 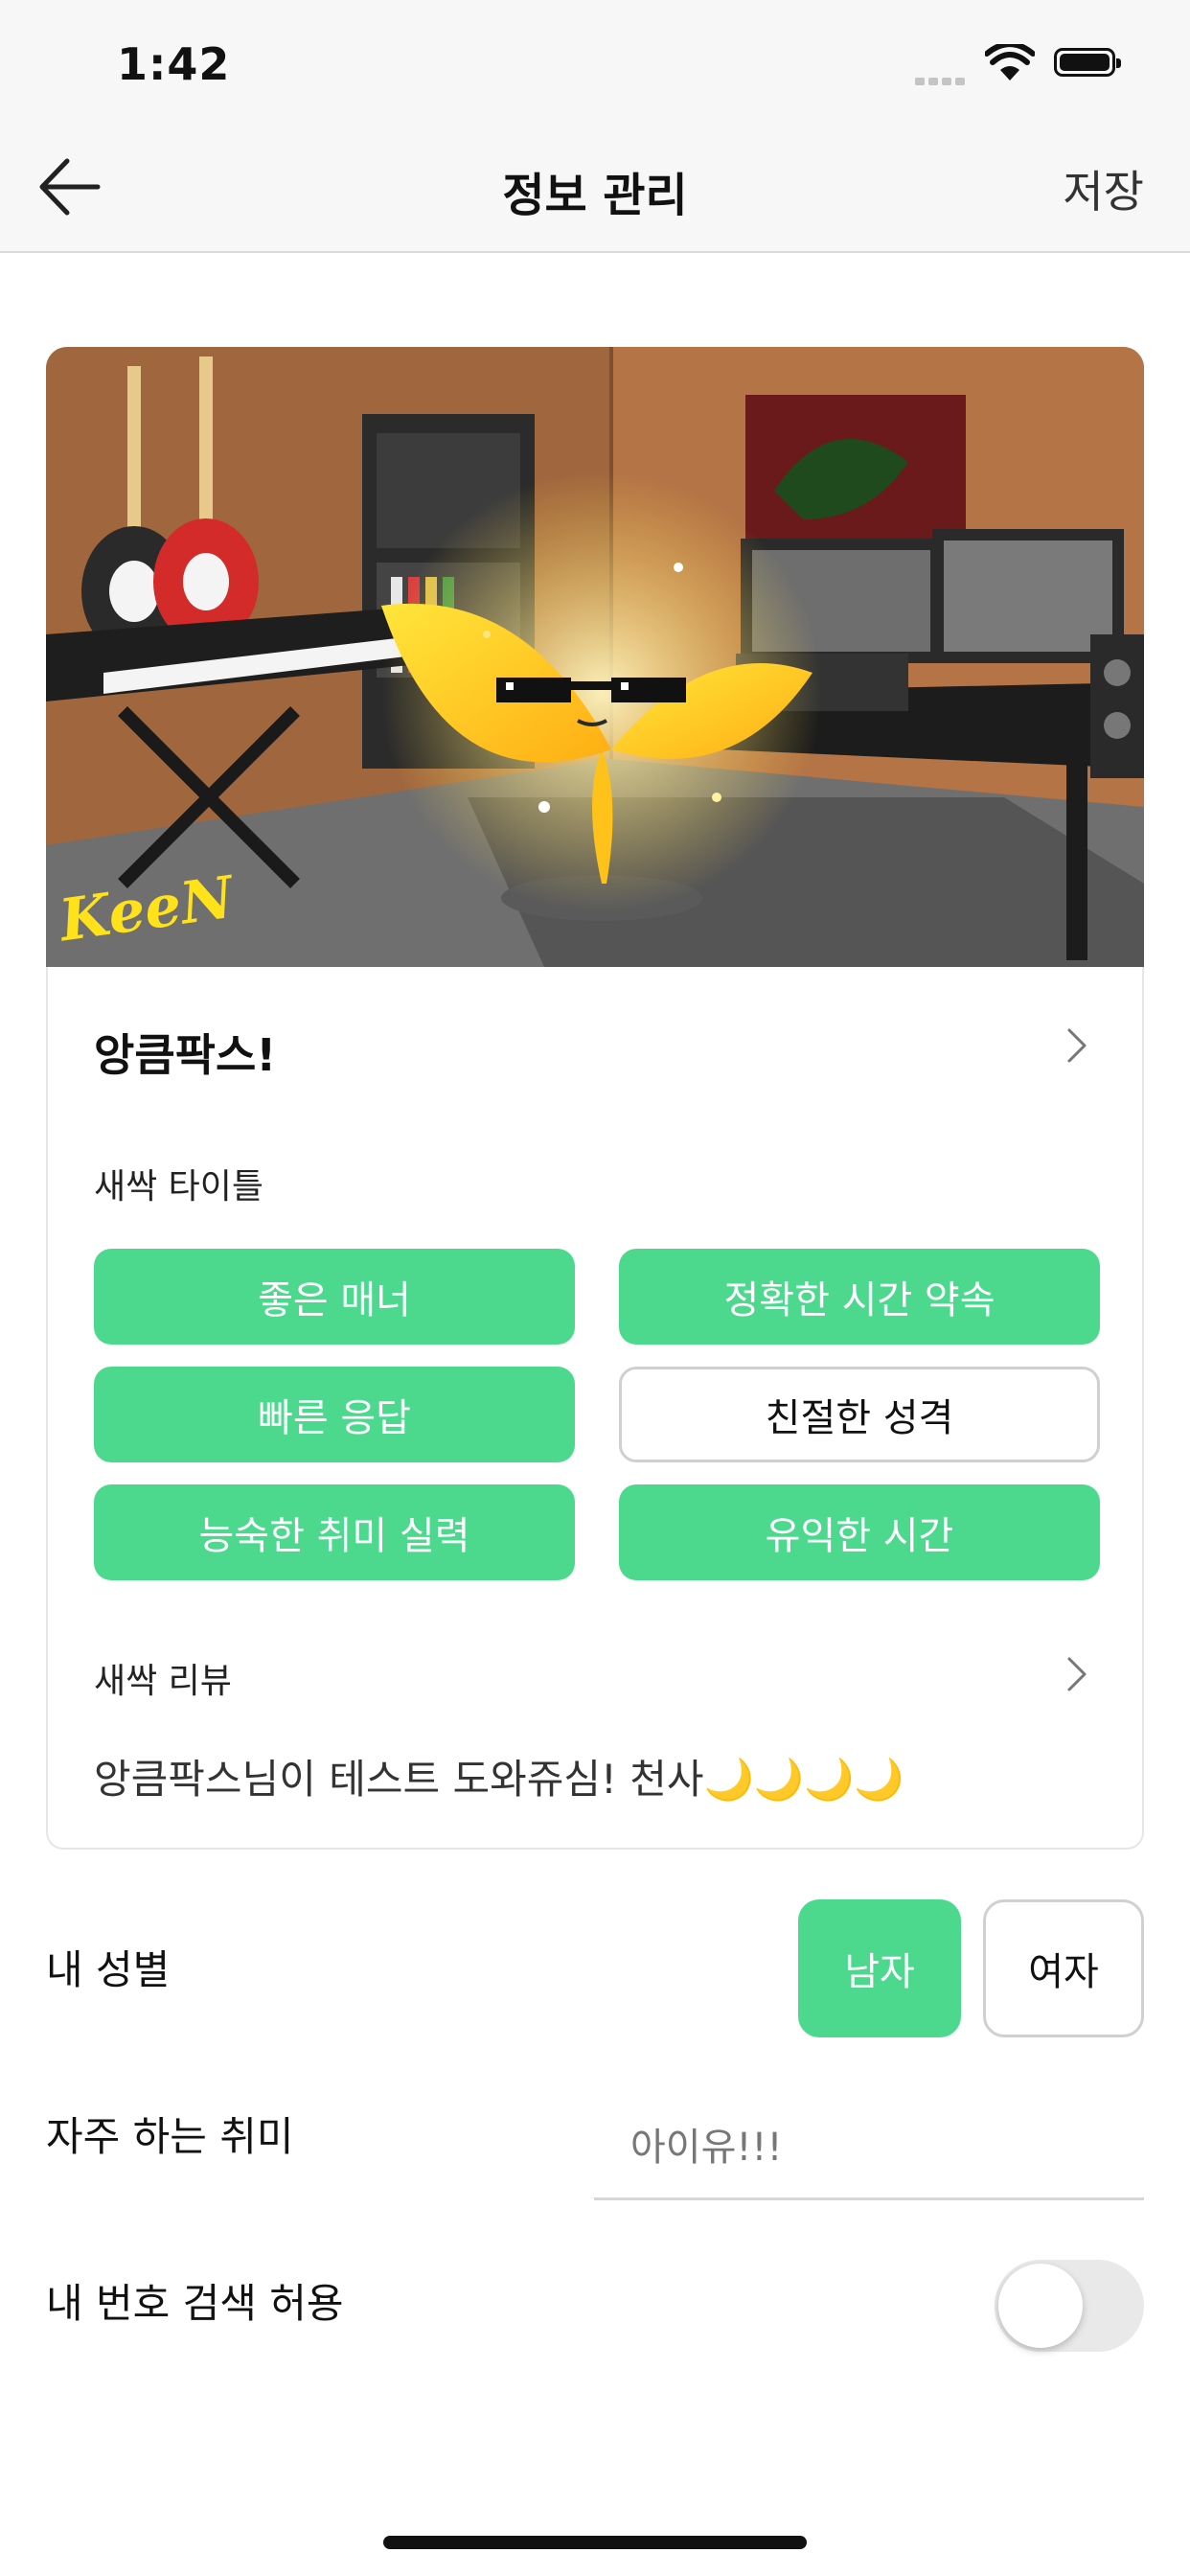 I want to click on hobby-label: 자주 하는 취미, so click(x=170, y=2136).